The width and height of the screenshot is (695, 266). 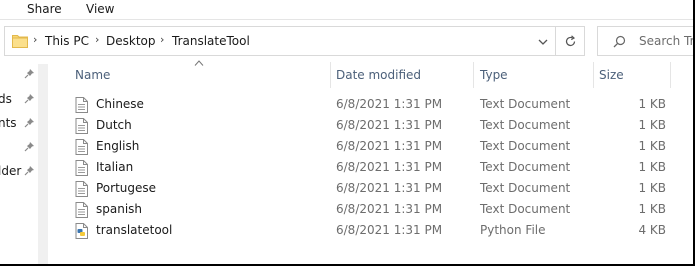 I want to click on file-type: Python File, so click(x=513, y=230).